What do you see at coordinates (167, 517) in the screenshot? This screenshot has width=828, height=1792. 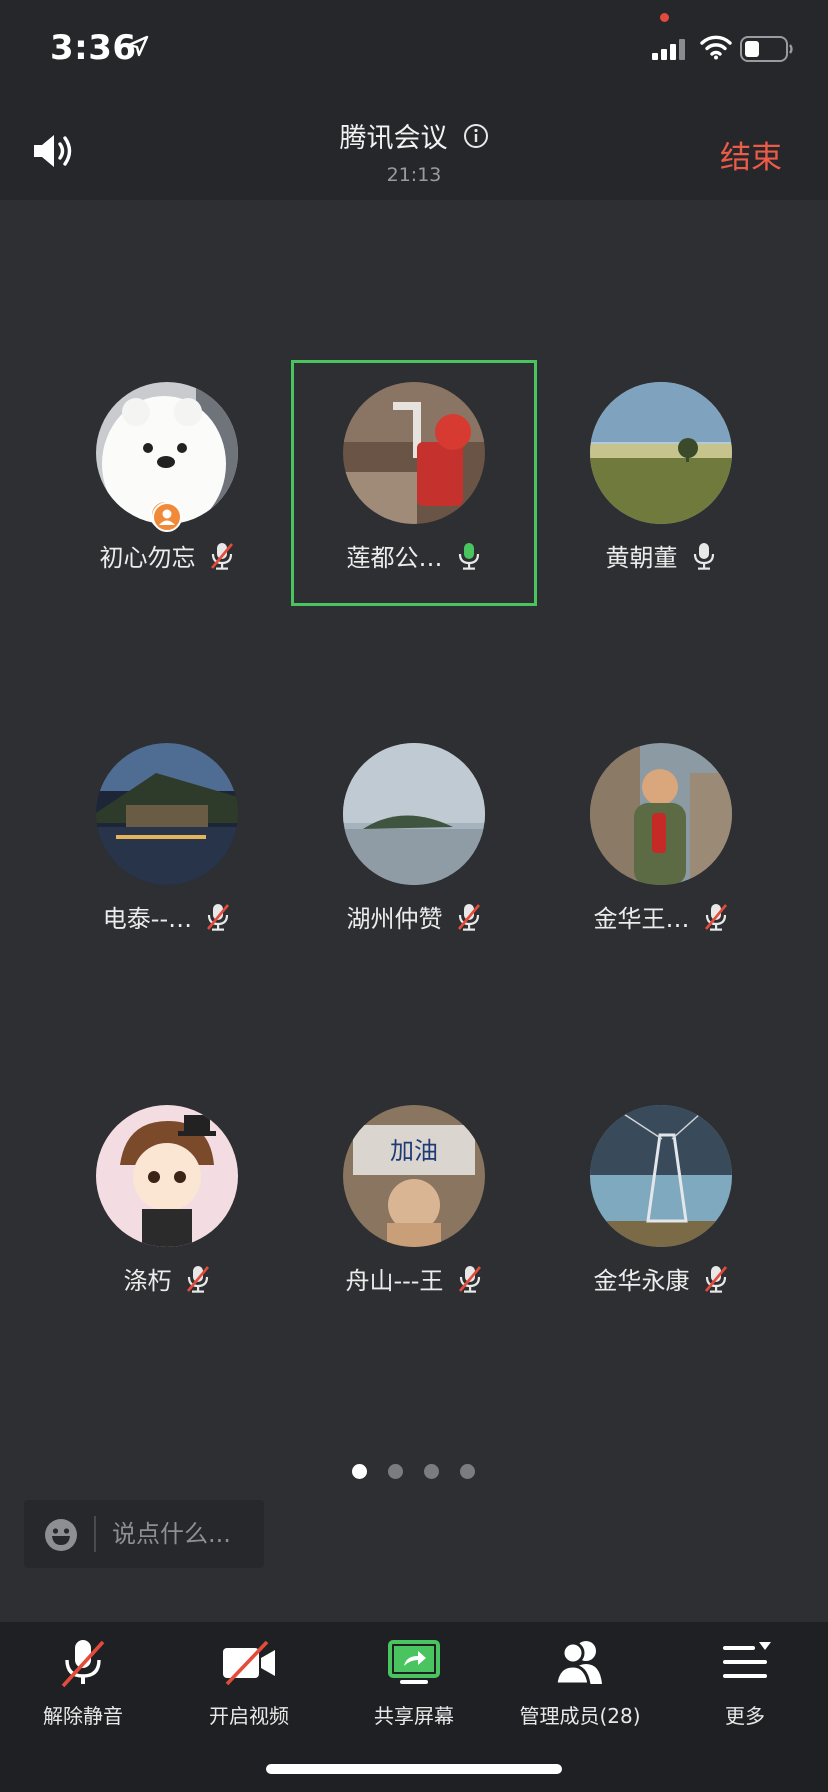 I see `host-icon` at bounding box center [167, 517].